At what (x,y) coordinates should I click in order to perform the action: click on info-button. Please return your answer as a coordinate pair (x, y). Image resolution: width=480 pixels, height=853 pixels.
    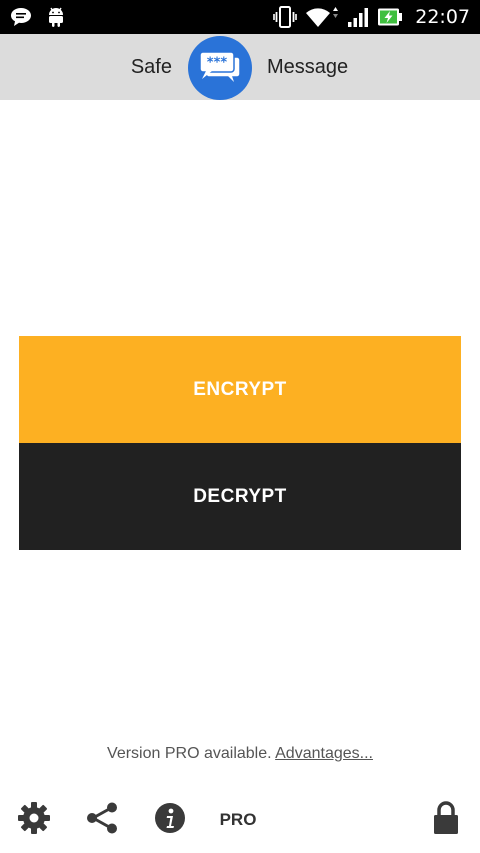
    Looking at the image, I should click on (170, 820).